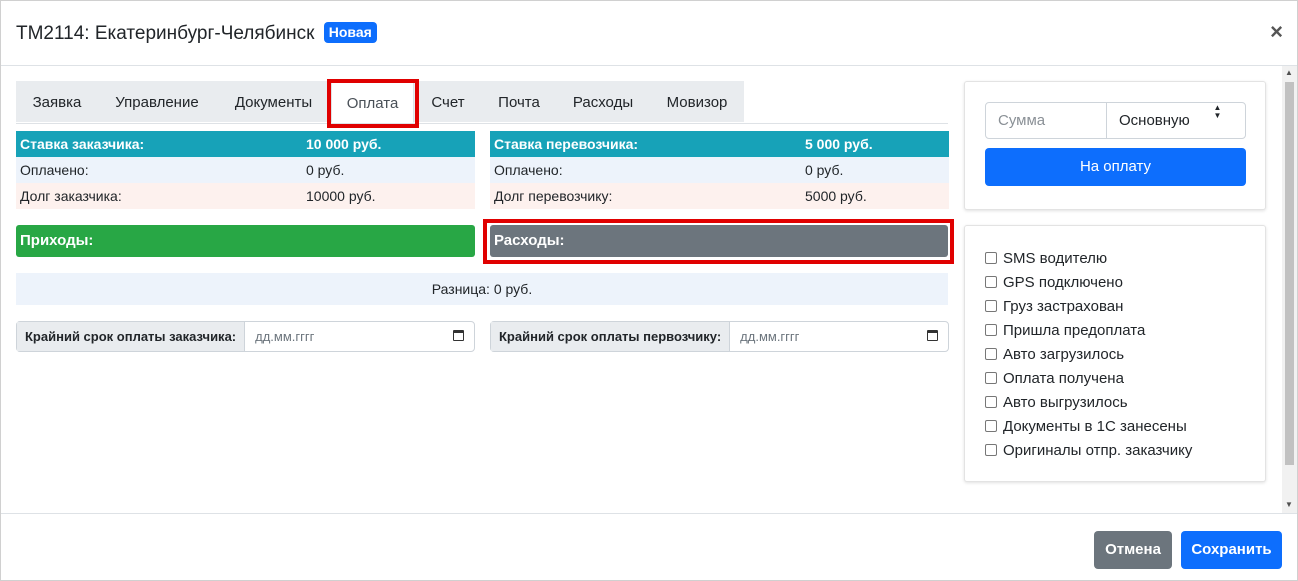 This screenshot has height=581, width=1298. What do you see at coordinates (553, 196) in the screenshot?
I see `carrier-debt-label: Долг перевозчику:` at bounding box center [553, 196].